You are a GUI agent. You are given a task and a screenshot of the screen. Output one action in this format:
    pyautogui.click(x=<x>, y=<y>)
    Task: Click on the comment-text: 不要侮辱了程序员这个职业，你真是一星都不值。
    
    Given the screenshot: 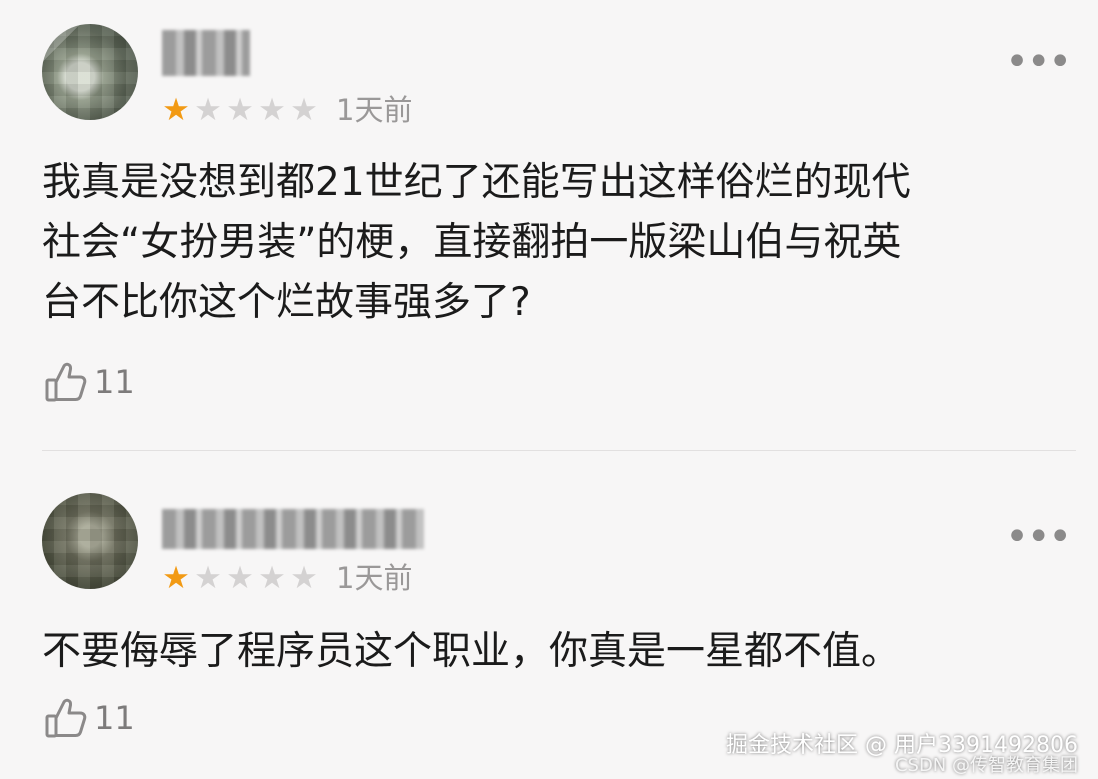 What is the action you would take?
    pyautogui.click(x=557, y=652)
    